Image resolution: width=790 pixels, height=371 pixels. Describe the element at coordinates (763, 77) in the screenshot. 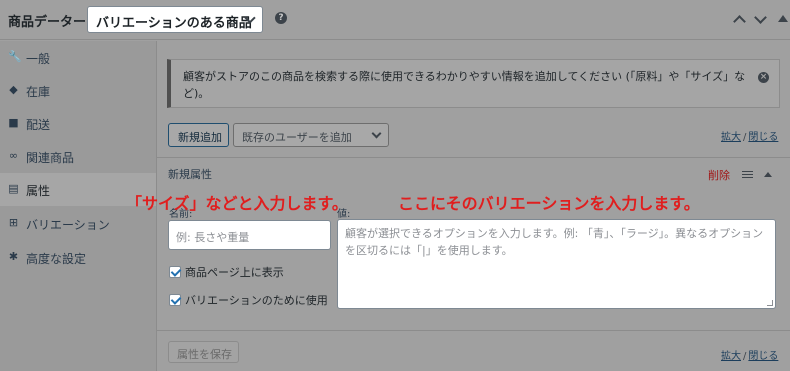

I see `dismiss-icon: ×` at that location.